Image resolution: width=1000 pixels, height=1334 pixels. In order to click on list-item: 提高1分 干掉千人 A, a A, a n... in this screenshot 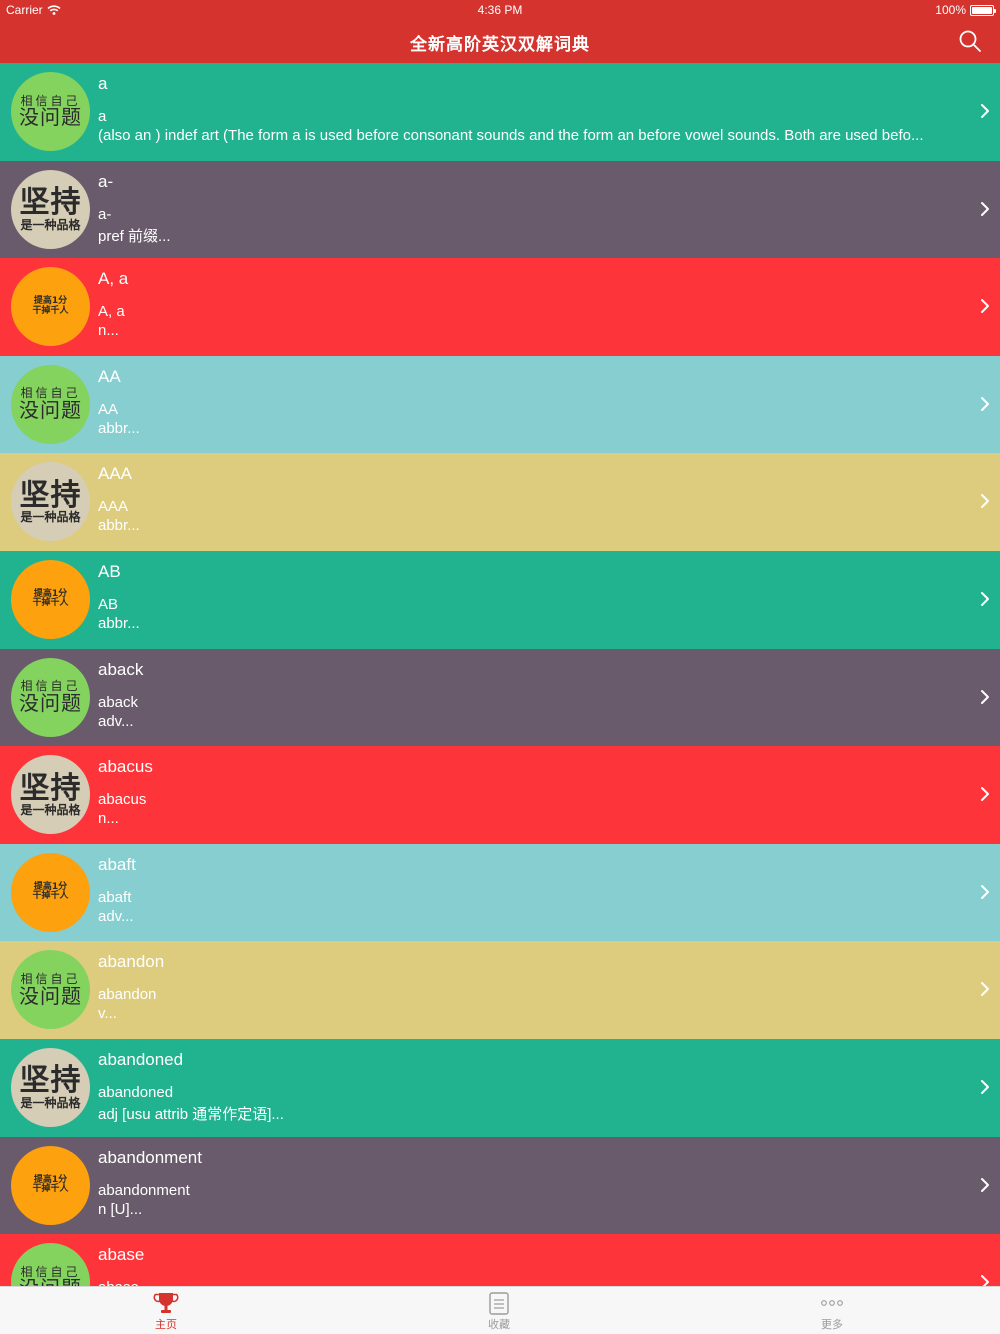, I will do `click(500, 307)`.